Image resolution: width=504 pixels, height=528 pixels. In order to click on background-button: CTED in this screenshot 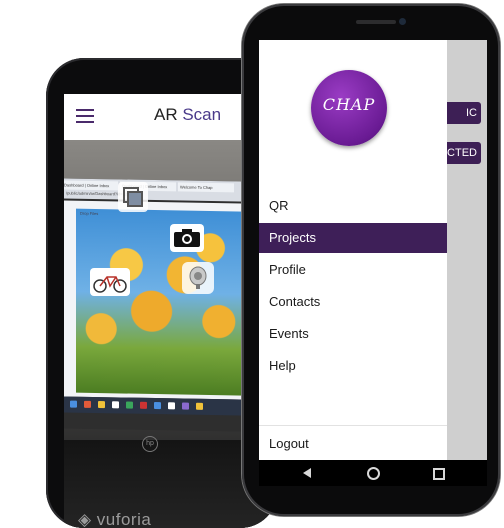, I will do `click(461, 153)`.